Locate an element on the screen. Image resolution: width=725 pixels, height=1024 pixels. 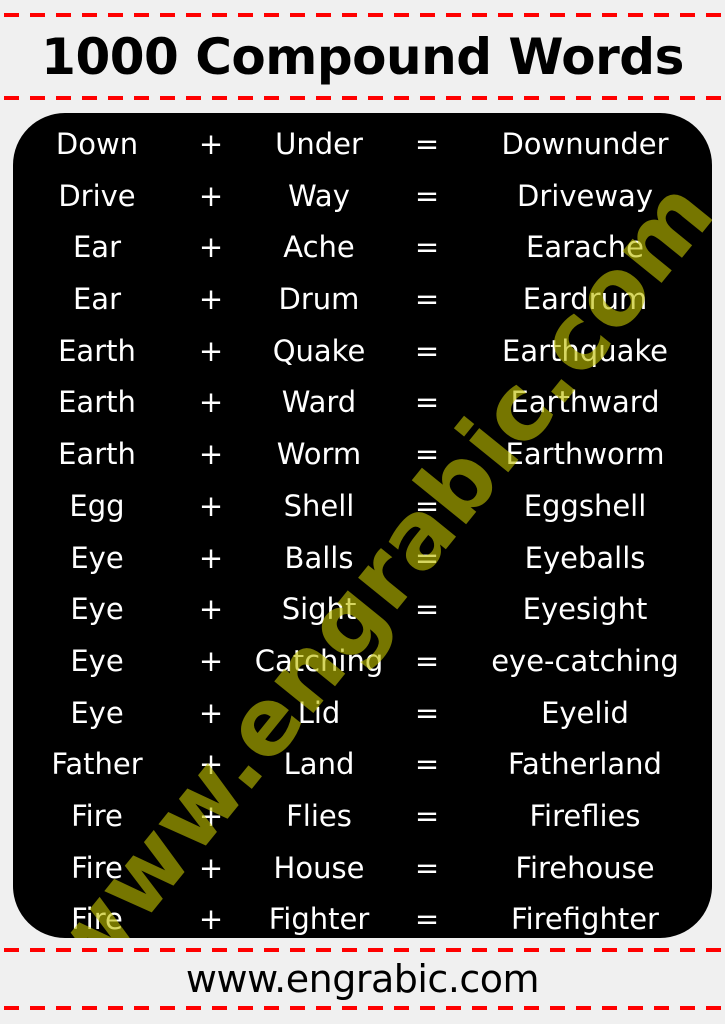
list-item: Fire + House = Firehouse is located at coordinates (362, 869).